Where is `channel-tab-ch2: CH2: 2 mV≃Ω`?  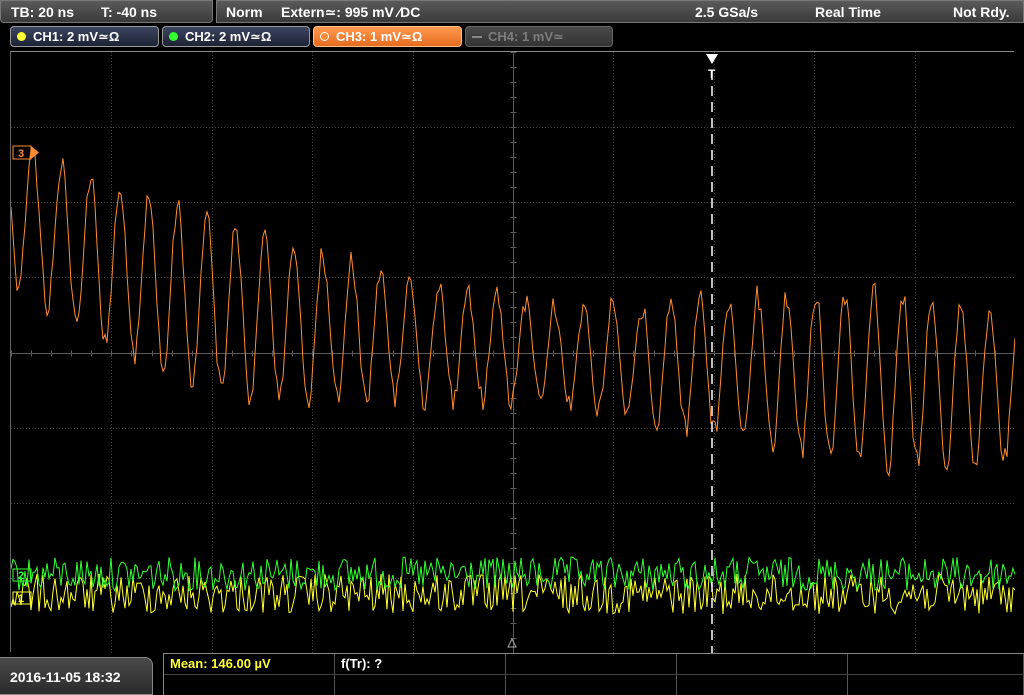
channel-tab-ch2: CH2: 2 mV≃Ω is located at coordinates (236, 36).